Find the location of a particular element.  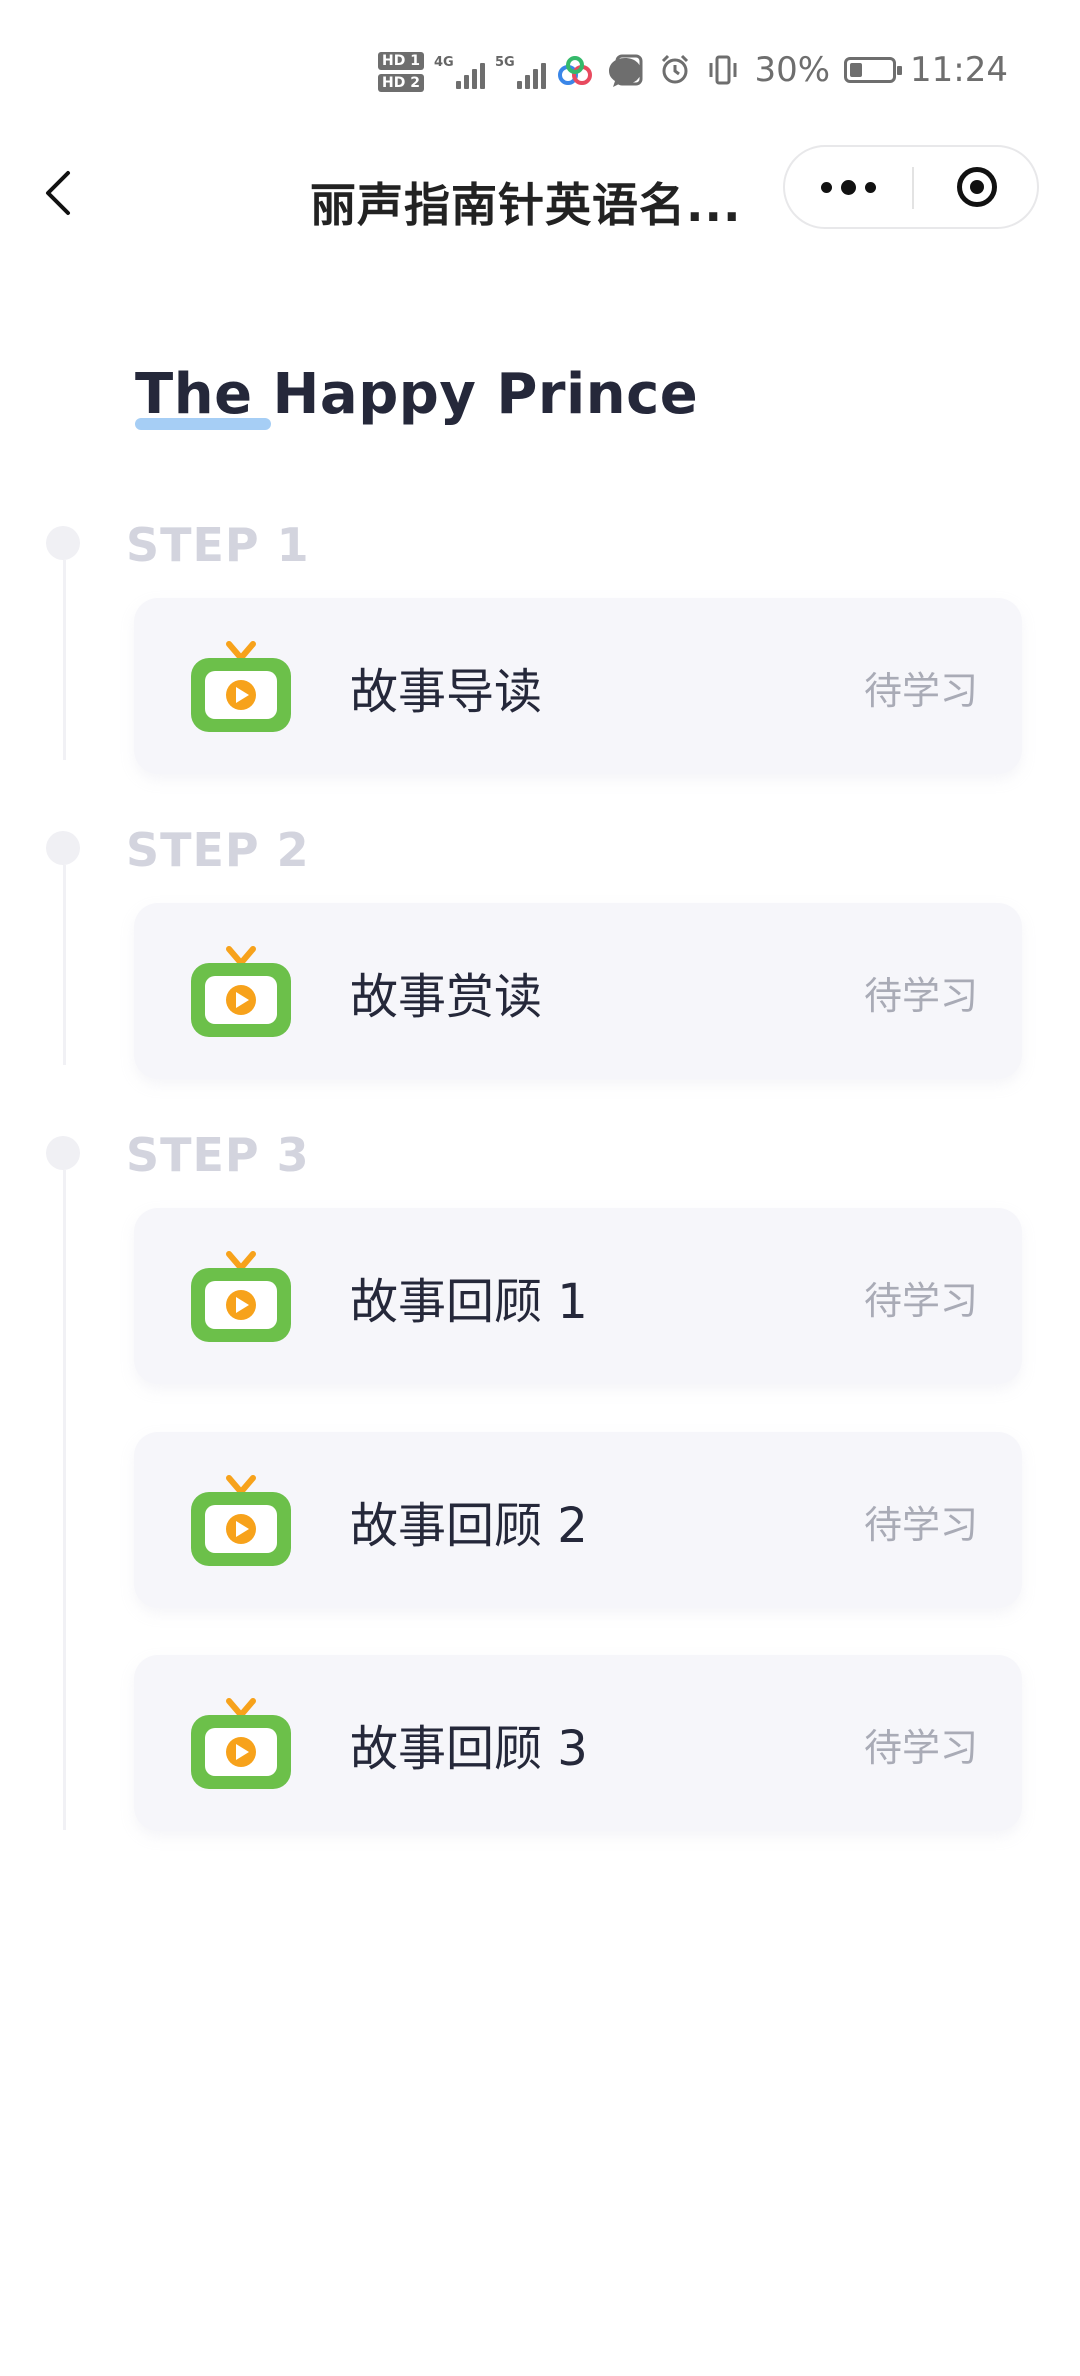

back-button is located at coordinates (60, 193).